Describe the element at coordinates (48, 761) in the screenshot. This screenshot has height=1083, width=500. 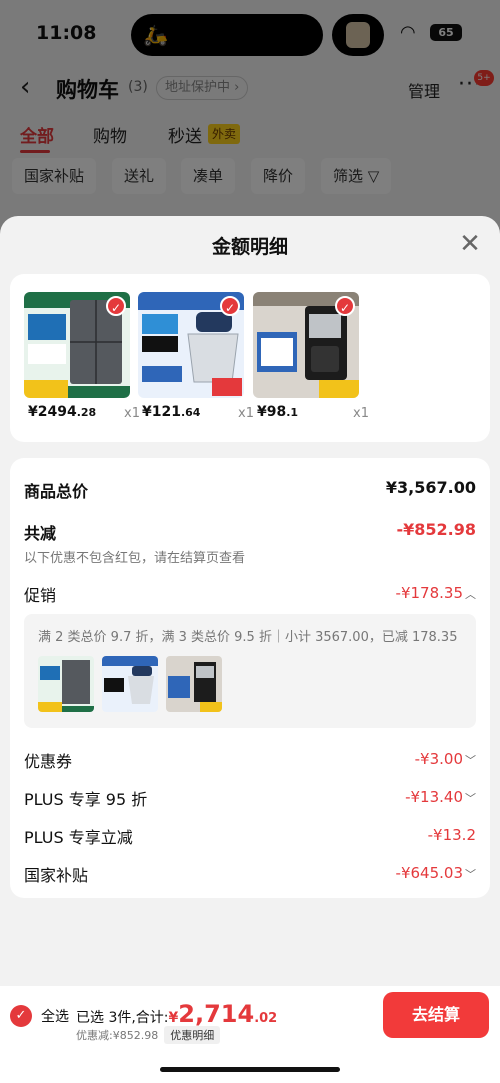
I see `coupon-label: 优惠券` at that location.